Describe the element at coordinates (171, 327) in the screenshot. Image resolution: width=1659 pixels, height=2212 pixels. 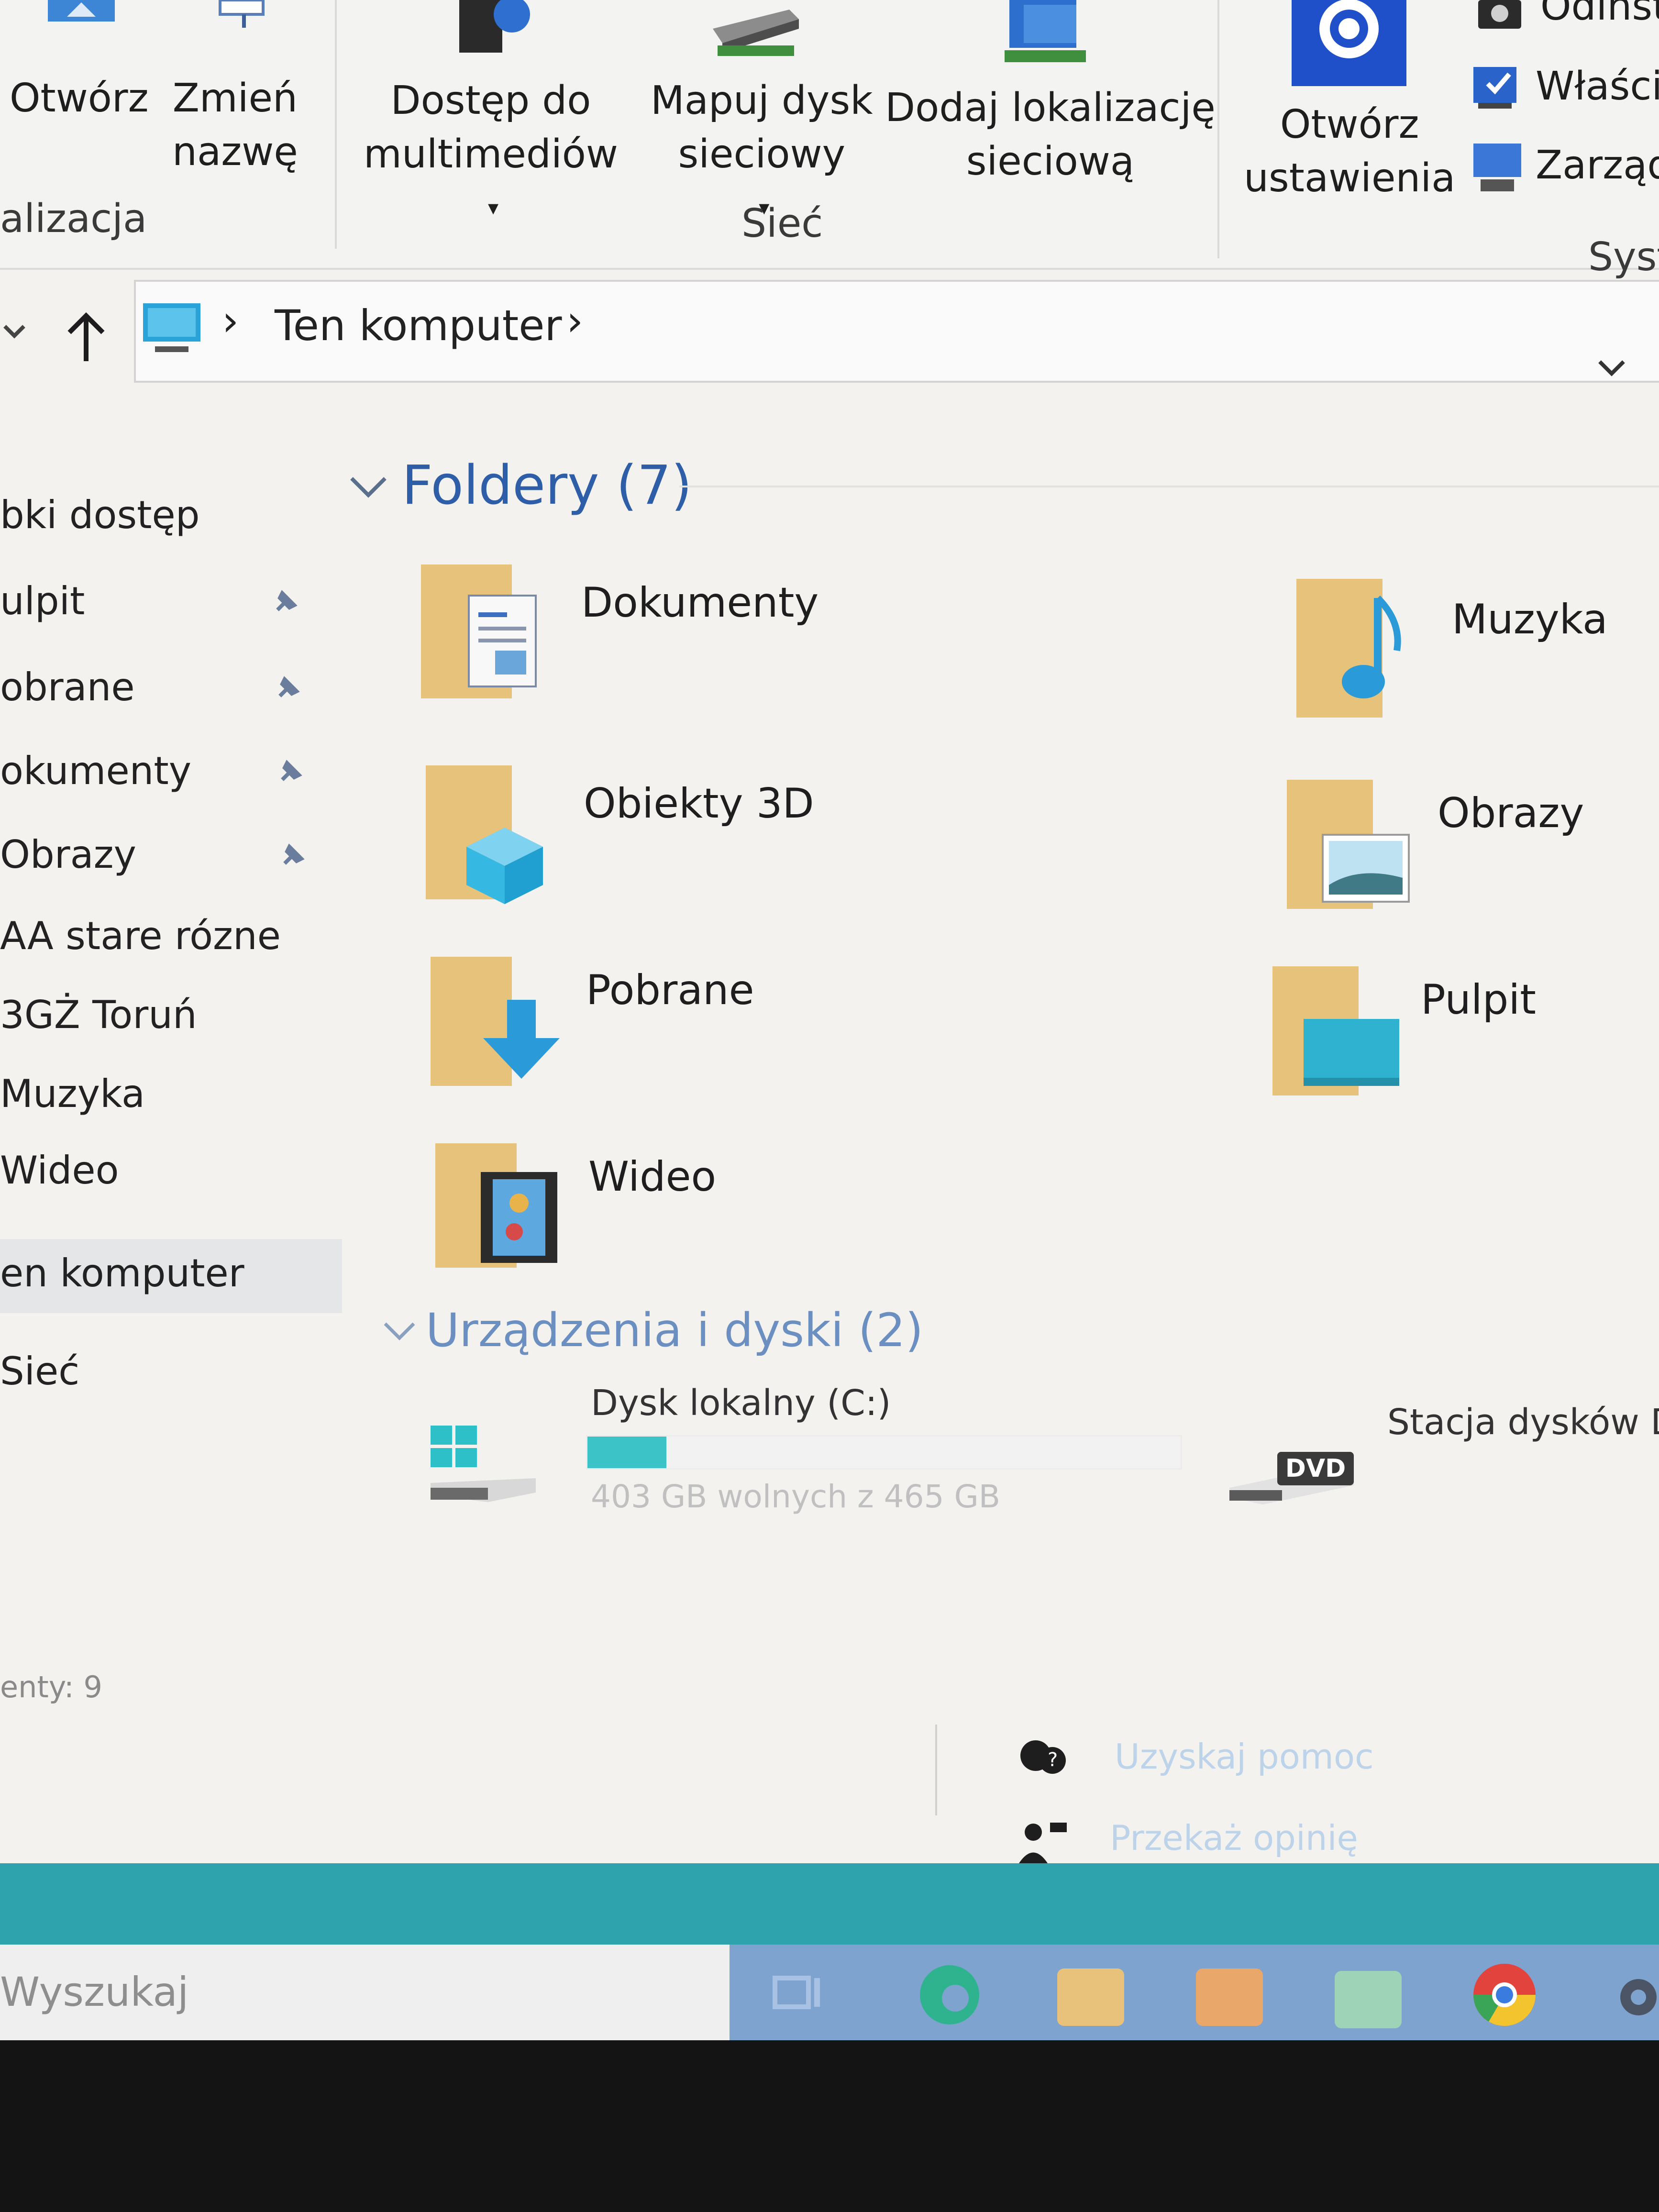
I see `this-pc-icon` at that location.